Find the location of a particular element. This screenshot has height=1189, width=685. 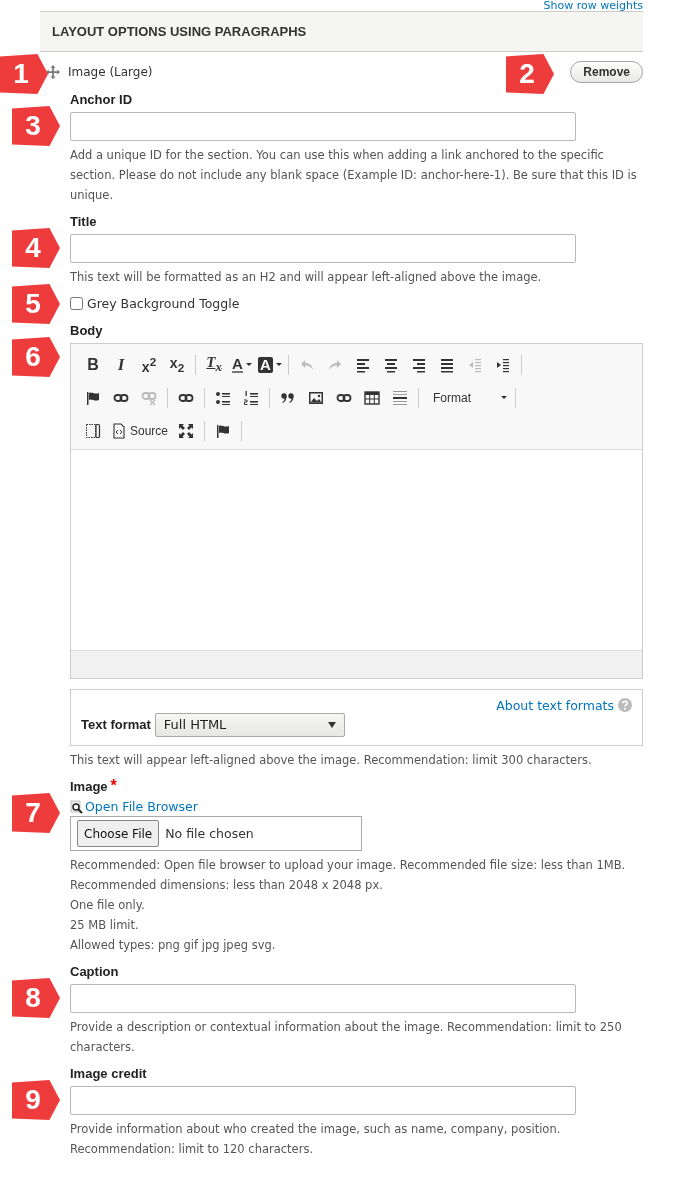

field-description: Add a unique ID for the section. You can use this when adding a link anchored to the specific section. Please do not include any blank space (Example ID: anchor-here-1). Be sure that this ID is unique. is located at coordinates (354, 175).